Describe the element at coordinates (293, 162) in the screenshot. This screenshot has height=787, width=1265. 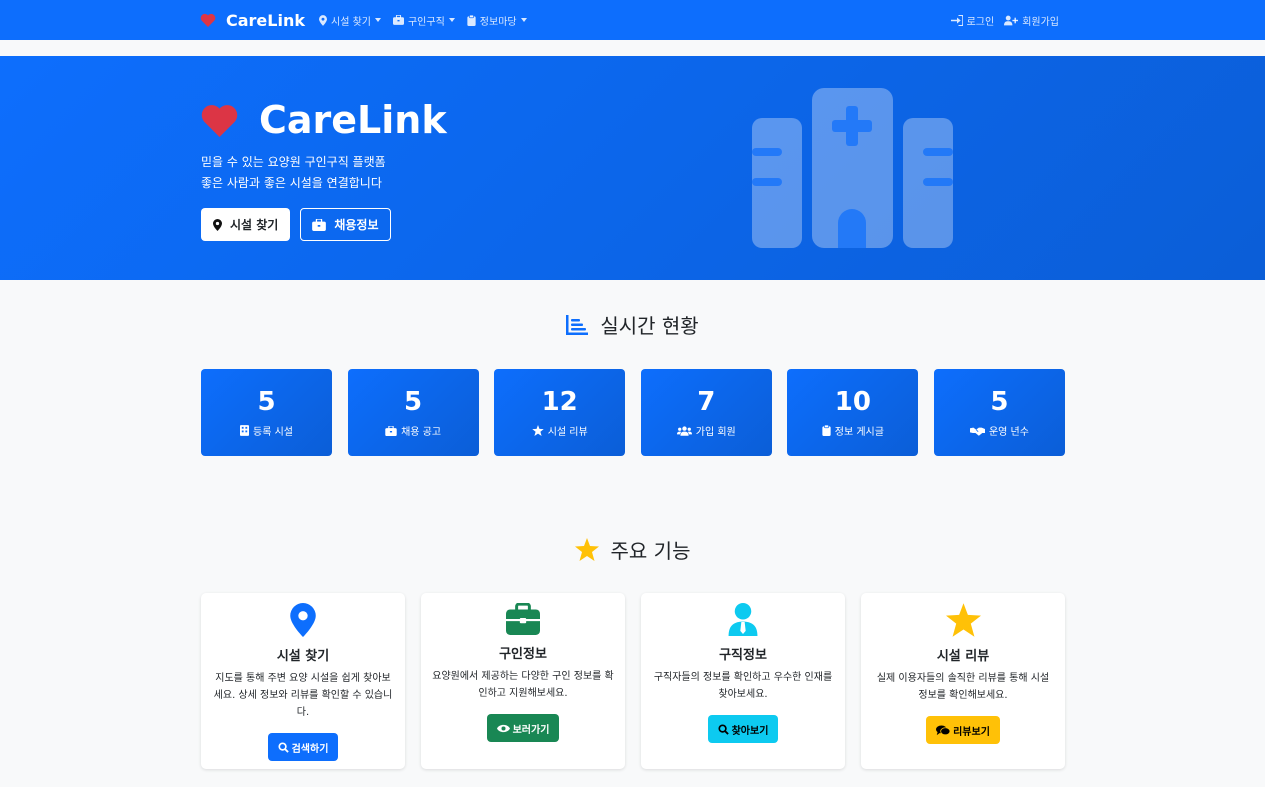
I see `hero-subtitle-line1: 믿을 수 있는 요양원 구인구직 플랫폼` at that location.